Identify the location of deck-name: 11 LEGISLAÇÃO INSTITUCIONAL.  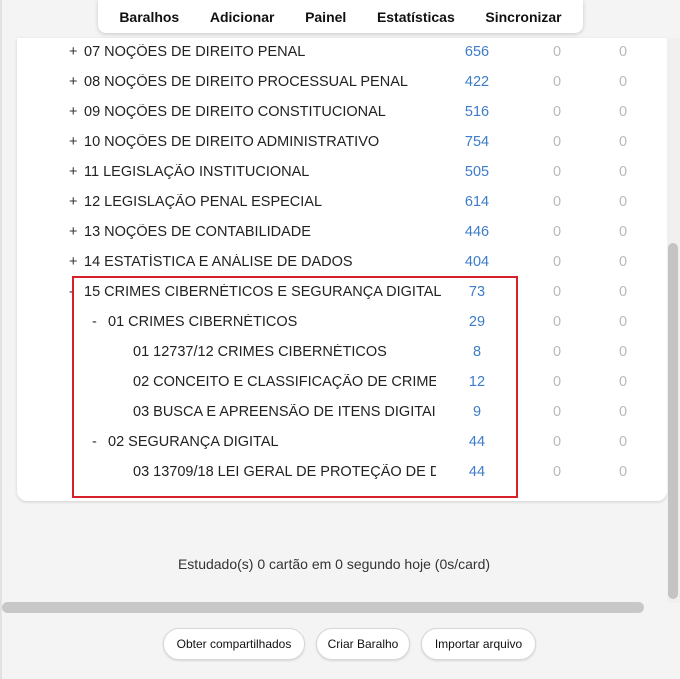
(264, 172).